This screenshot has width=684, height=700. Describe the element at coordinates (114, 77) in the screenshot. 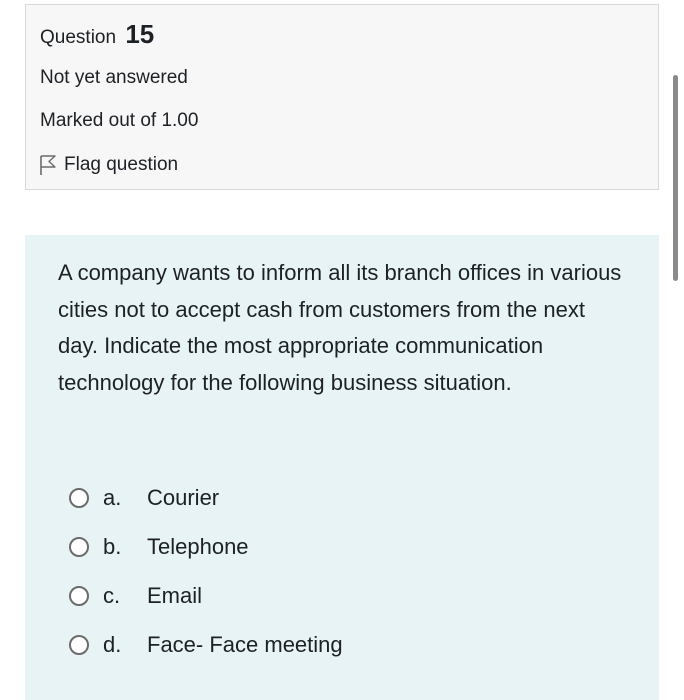

I see `question-state: Not yet answered` at that location.